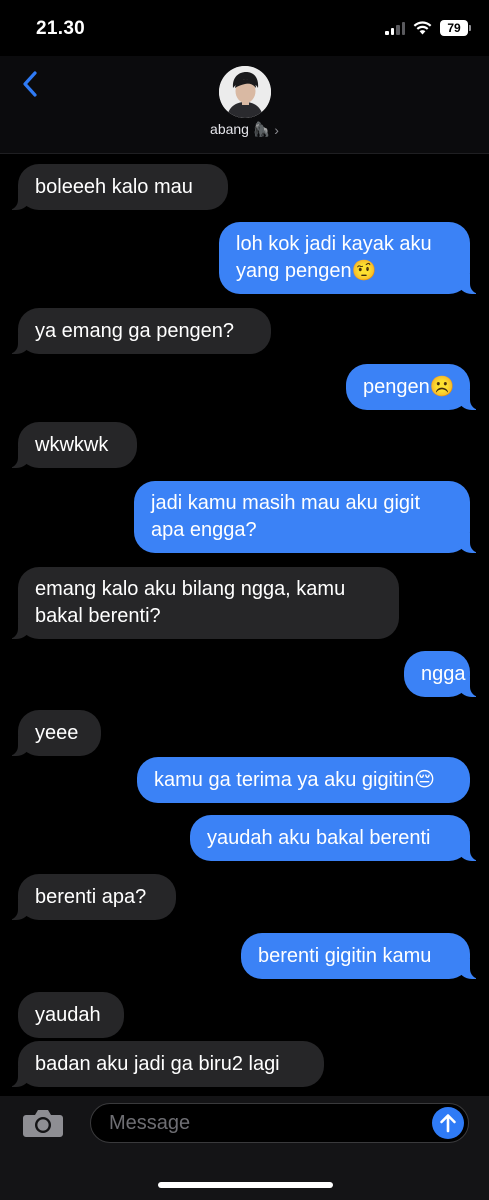 This screenshot has height=1200, width=489. I want to click on message-text: yeee, so click(57, 732).